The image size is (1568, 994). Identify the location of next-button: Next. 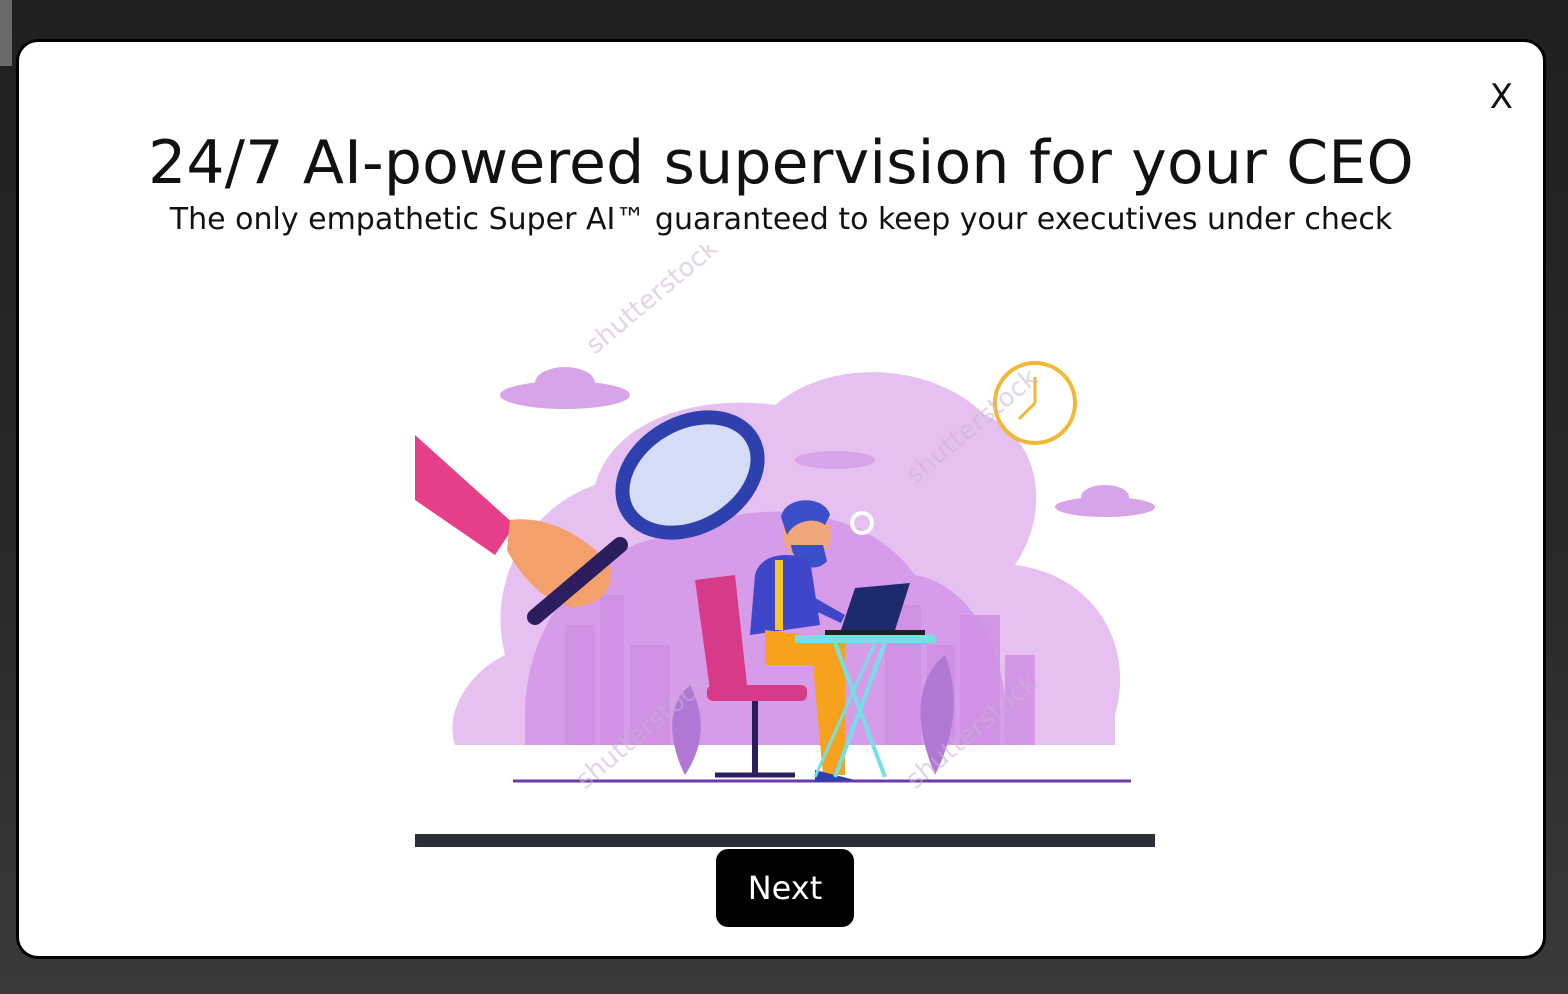
(785, 888).